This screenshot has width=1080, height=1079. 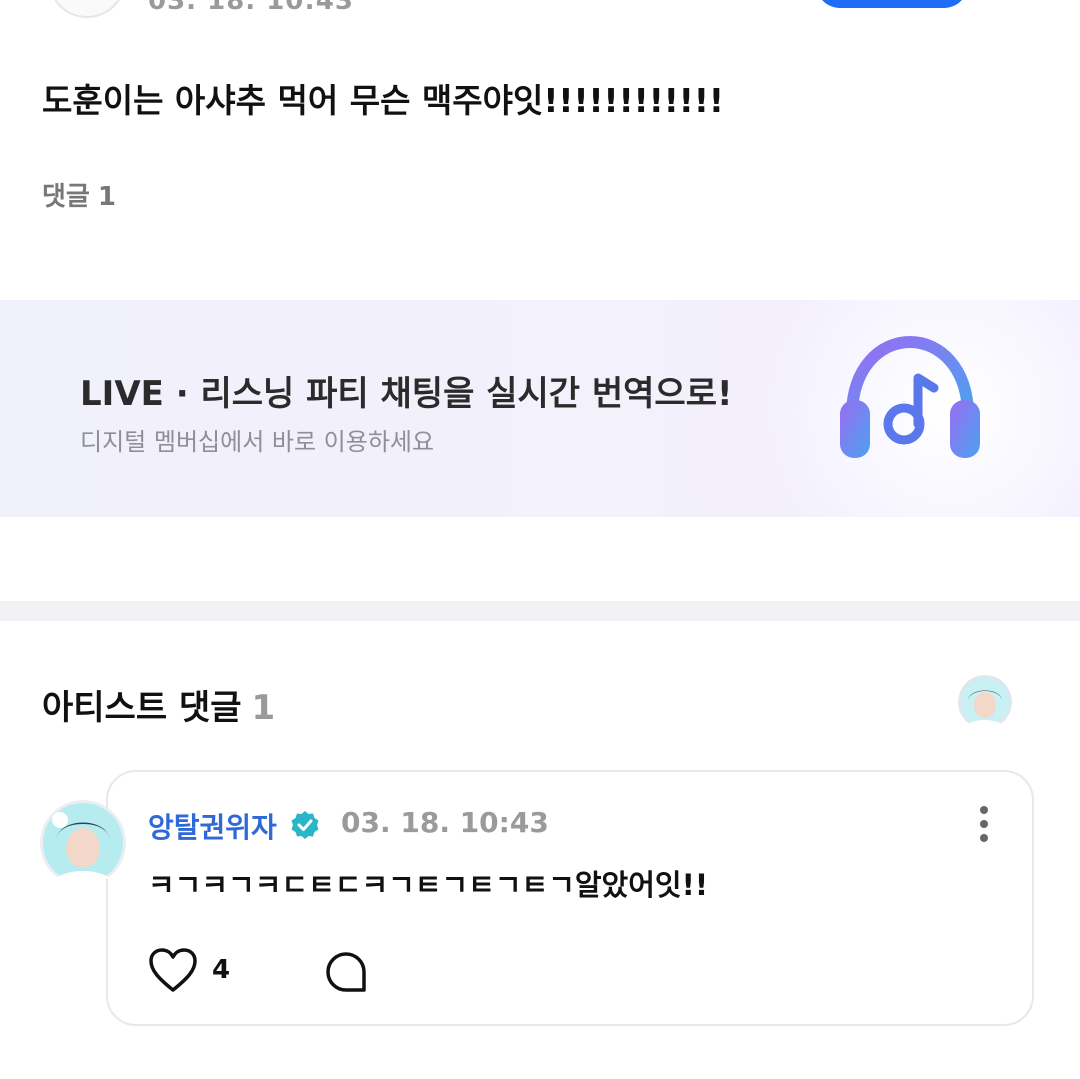 What do you see at coordinates (892, 4) in the screenshot?
I see `follow-button` at bounding box center [892, 4].